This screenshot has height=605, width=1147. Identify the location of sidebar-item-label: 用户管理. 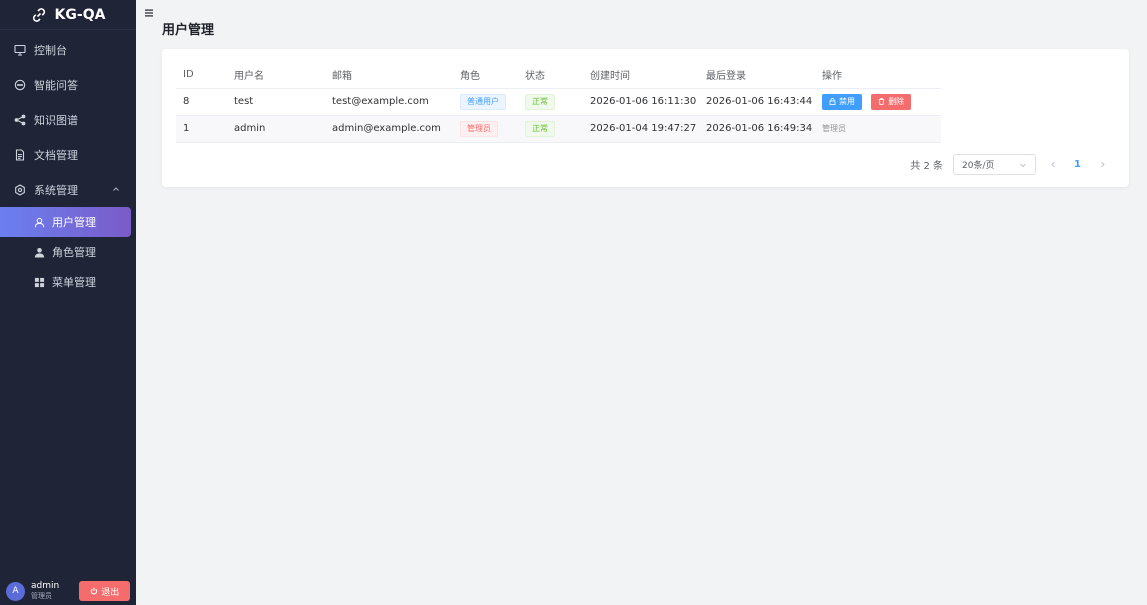
(74, 222).